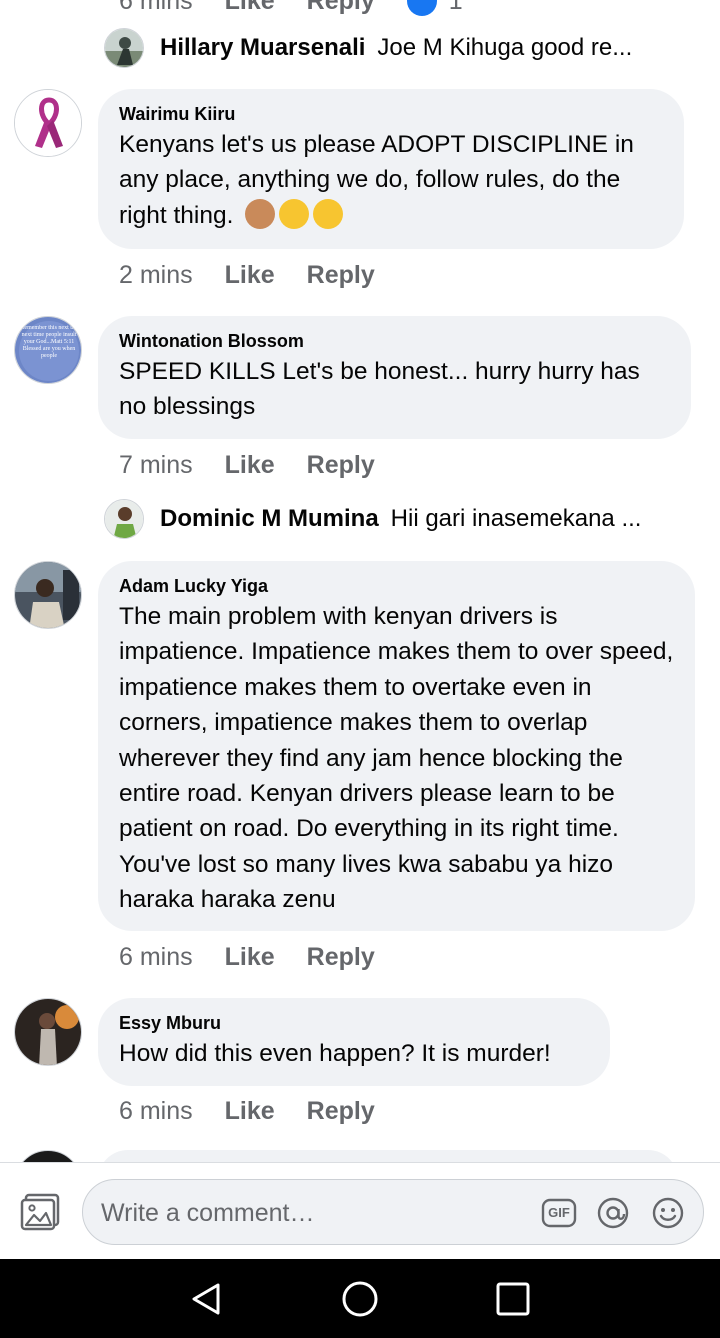  Describe the element at coordinates (388, 1156) in the screenshot. I see `comment-bubble` at that location.